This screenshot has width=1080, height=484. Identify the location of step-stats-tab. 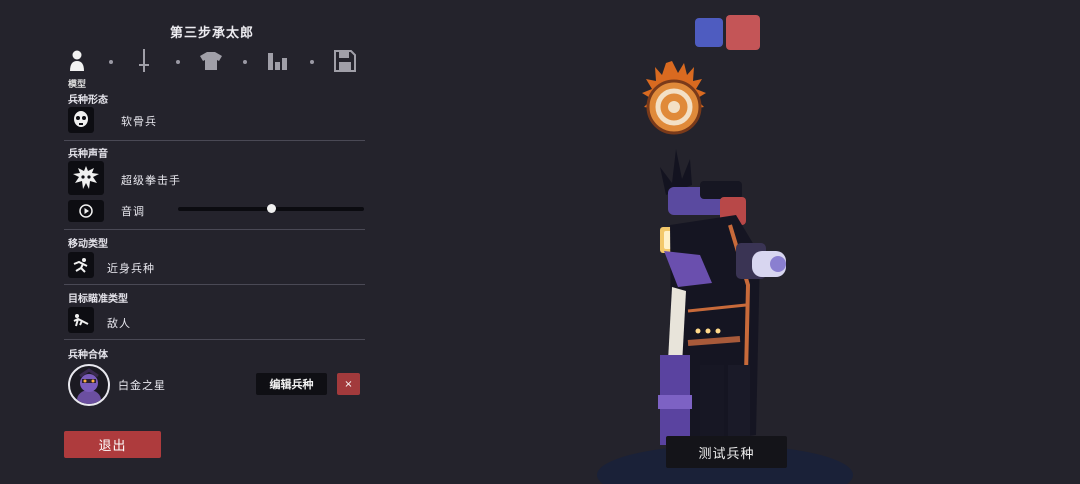
(278, 61).